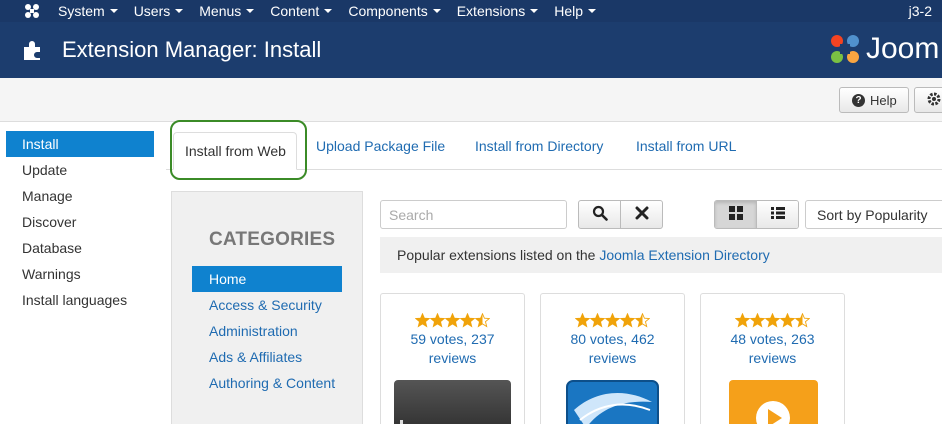 Image resolution: width=942 pixels, height=424 pixels. I want to click on sidebar-item-warnings: Warnings, so click(80, 274).